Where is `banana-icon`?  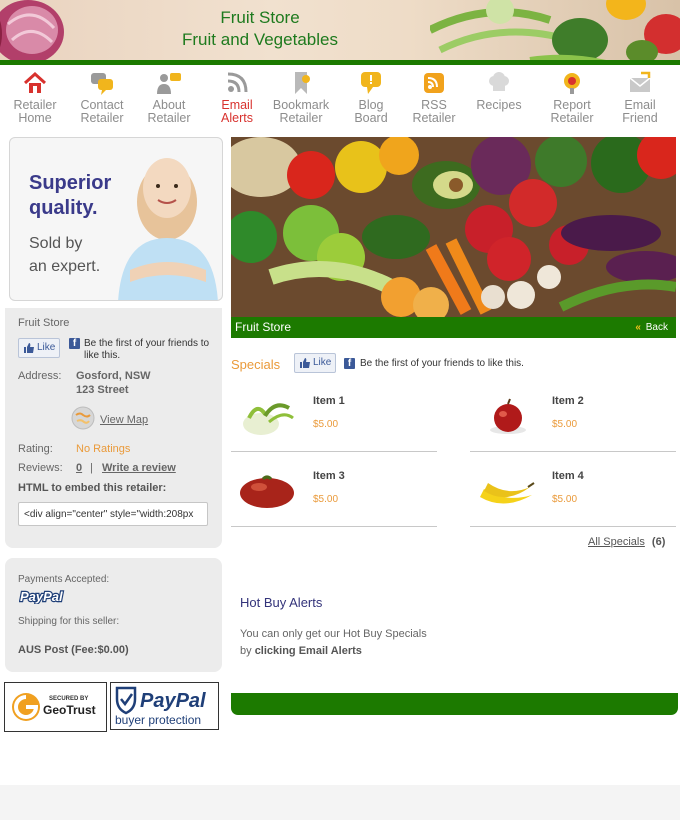
banana-icon is located at coordinates (507, 493).